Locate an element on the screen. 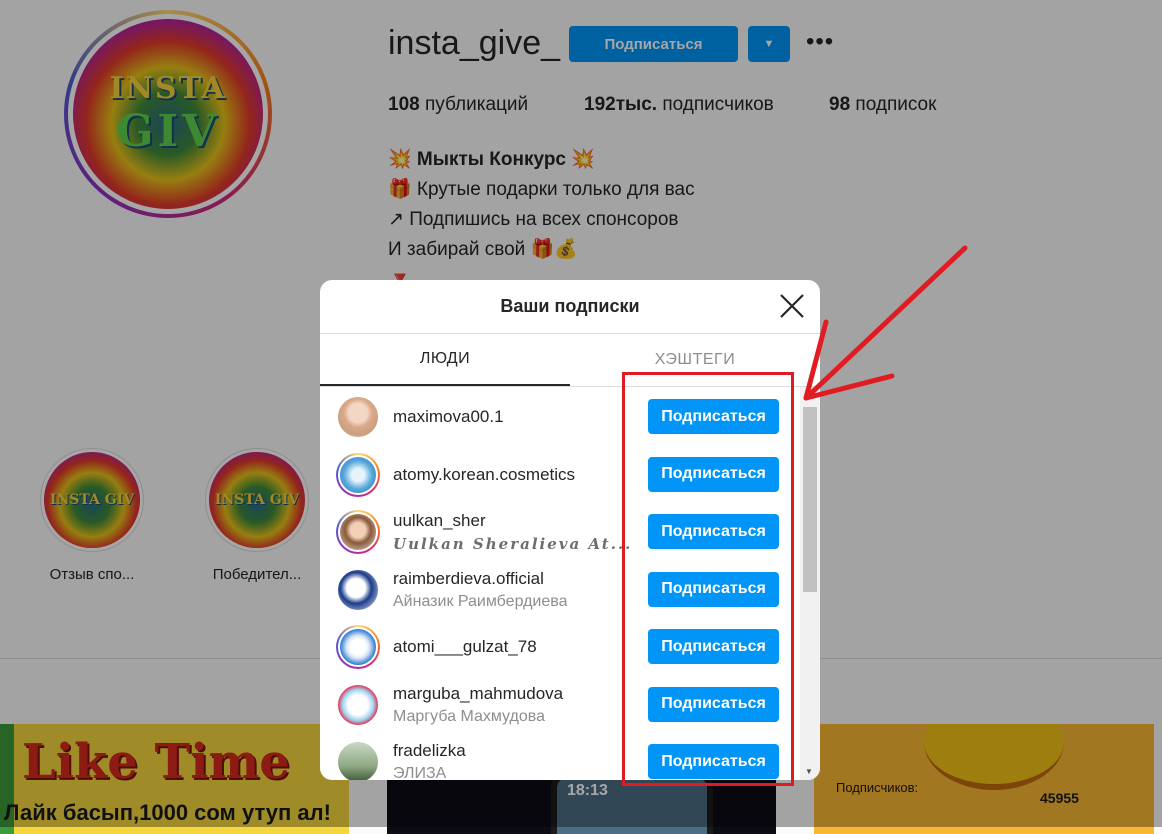 The width and height of the screenshot is (1162, 834). list-fullname: Маргуба Махмудова is located at coordinates (469, 716).